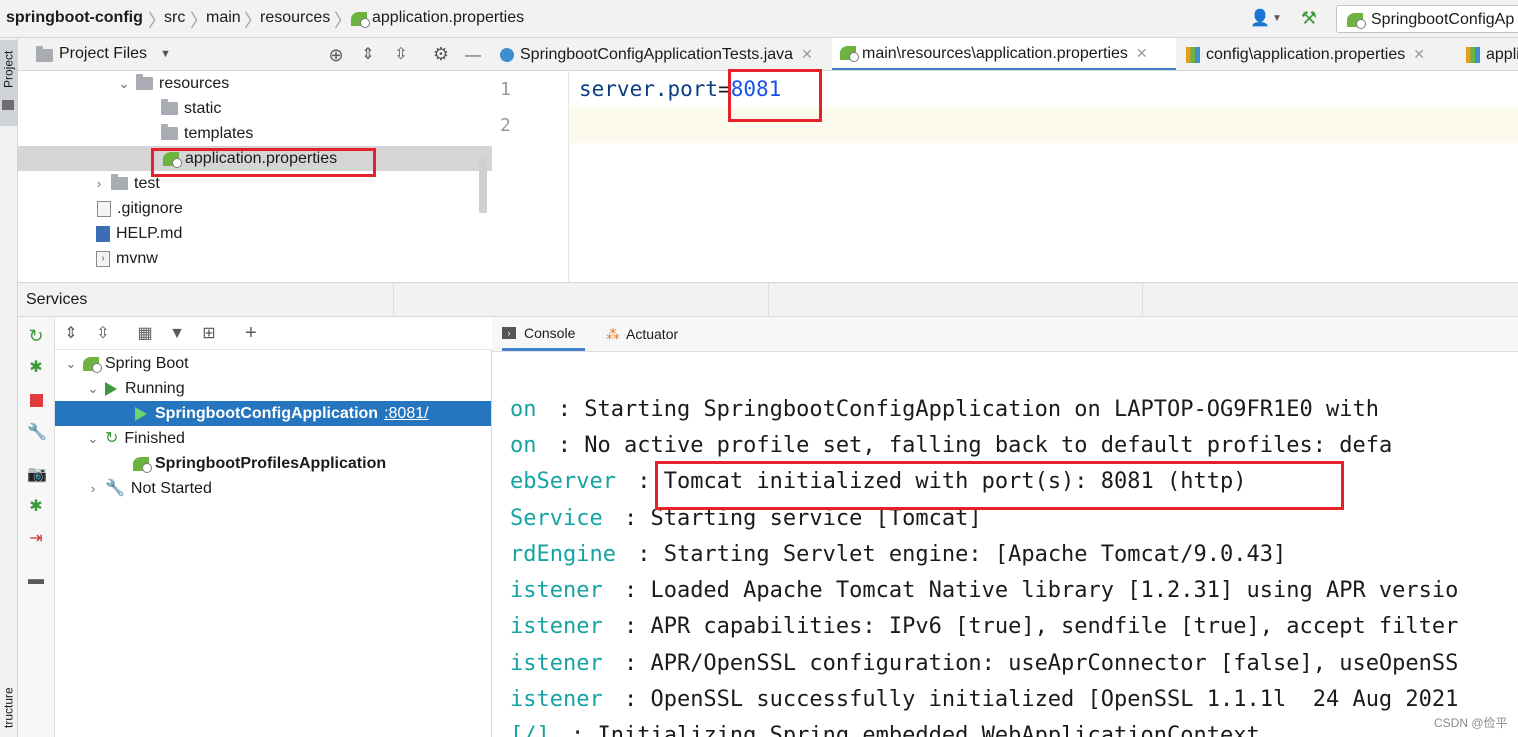 This screenshot has height=737, width=1518. I want to click on logger-name: ebServer, so click(563, 481).